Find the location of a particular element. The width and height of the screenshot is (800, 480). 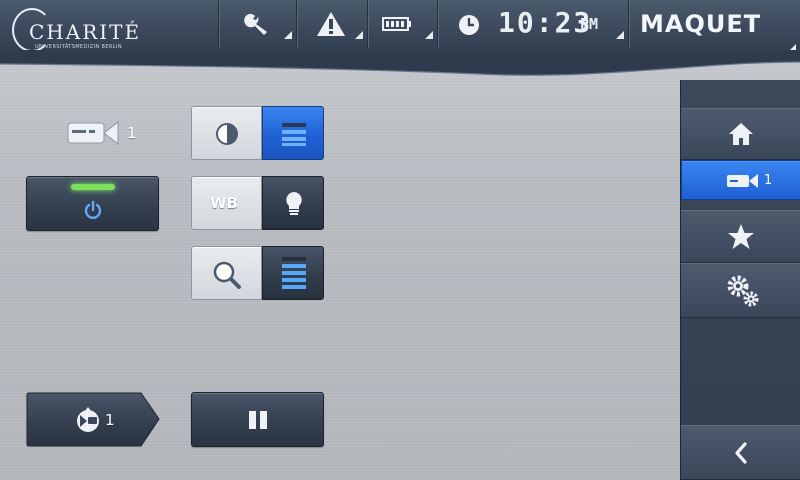

white-balance-light-button is located at coordinates (293, 203).